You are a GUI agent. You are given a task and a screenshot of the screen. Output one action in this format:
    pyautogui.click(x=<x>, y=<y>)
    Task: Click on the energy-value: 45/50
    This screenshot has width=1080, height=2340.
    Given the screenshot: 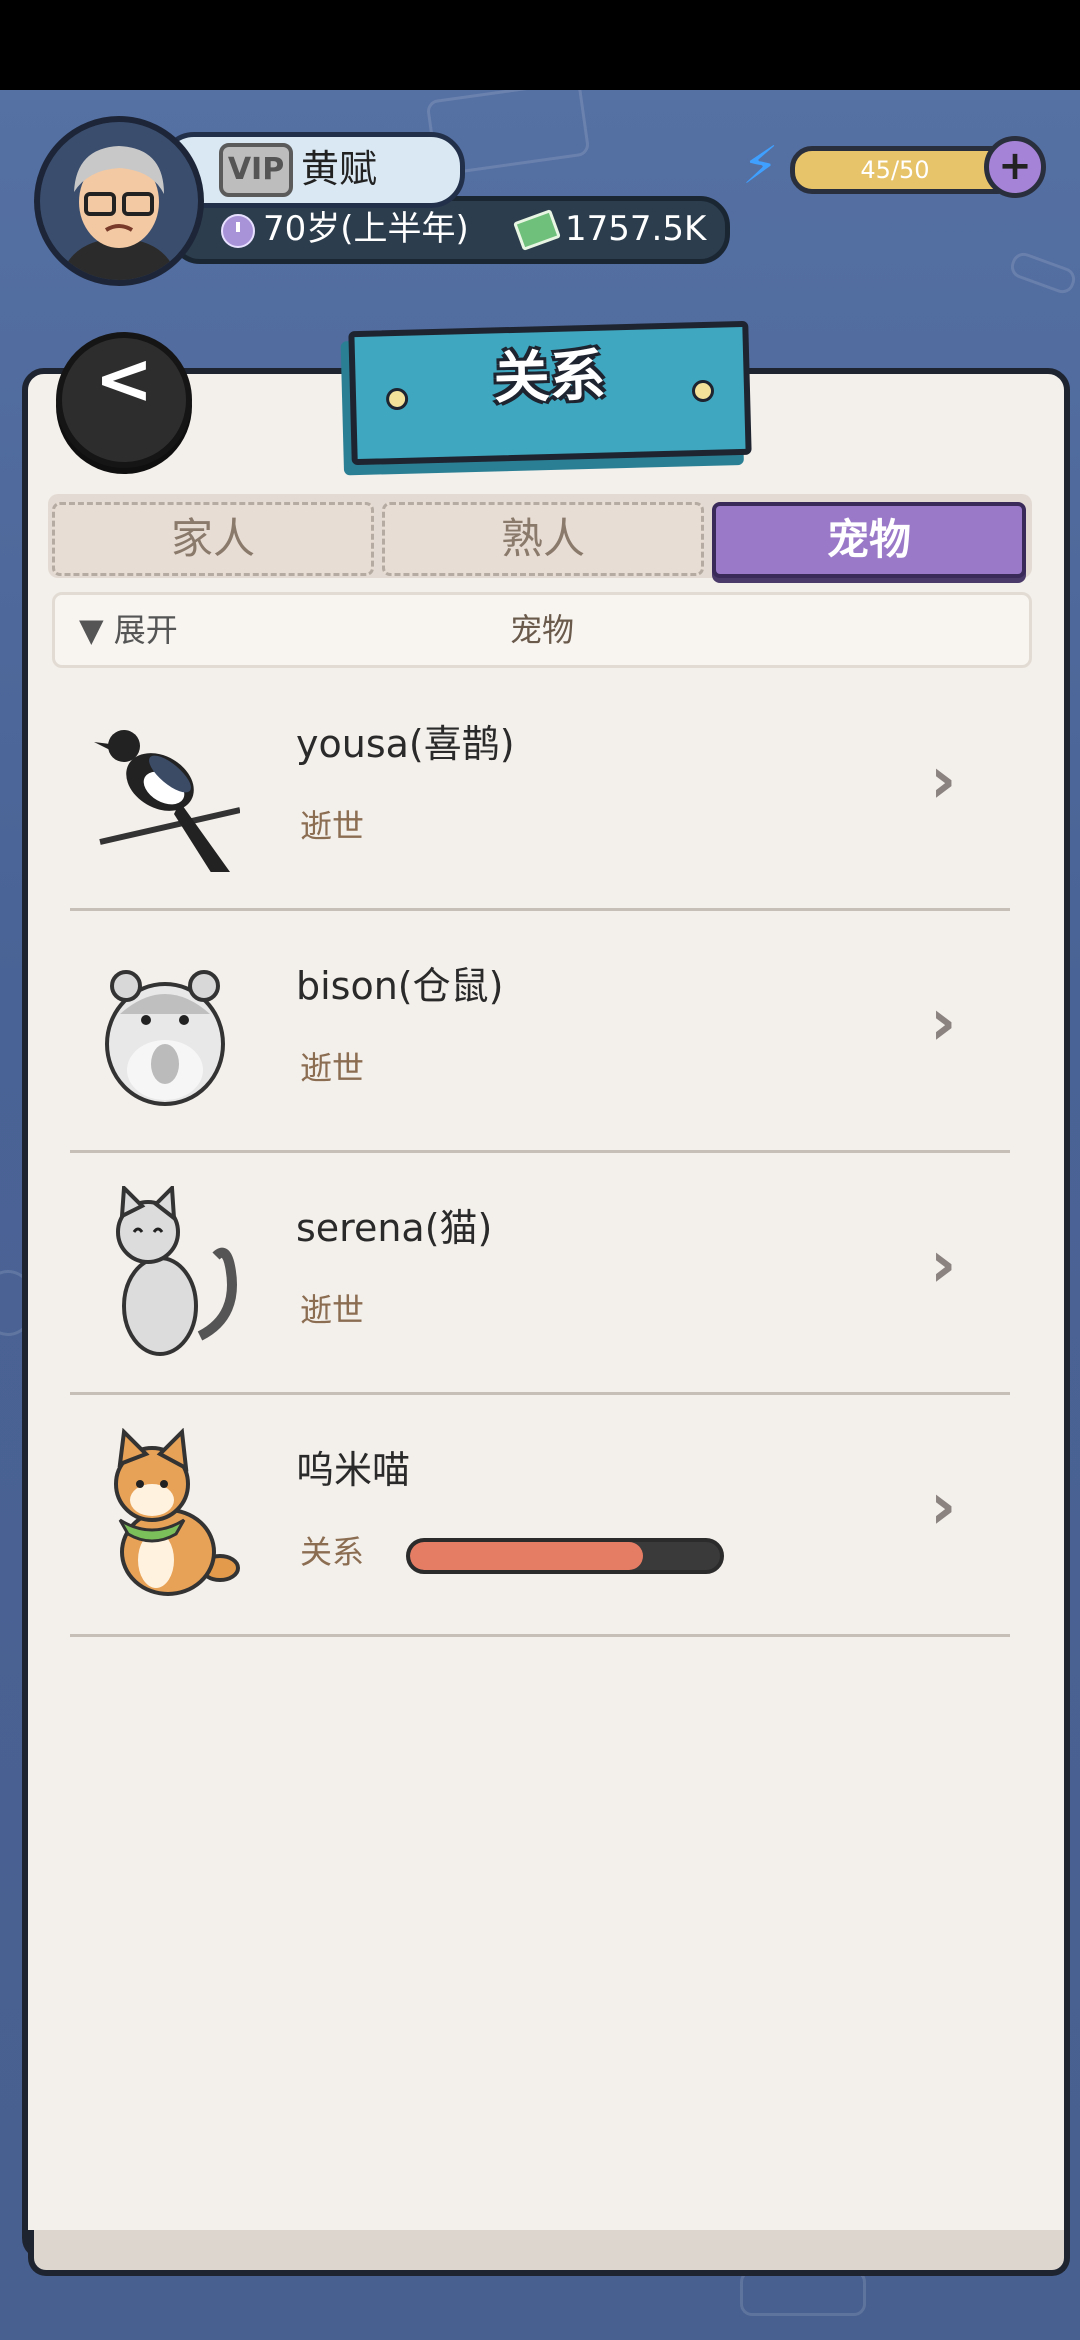 What is the action you would take?
    pyautogui.click(x=895, y=170)
    